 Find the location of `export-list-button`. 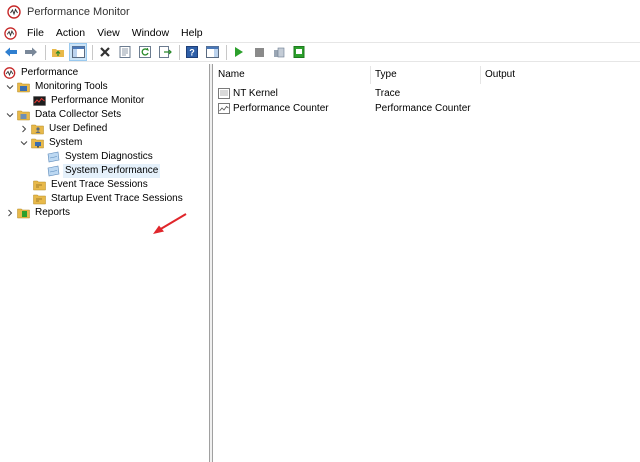

export-list-button is located at coordinates (165, 52).